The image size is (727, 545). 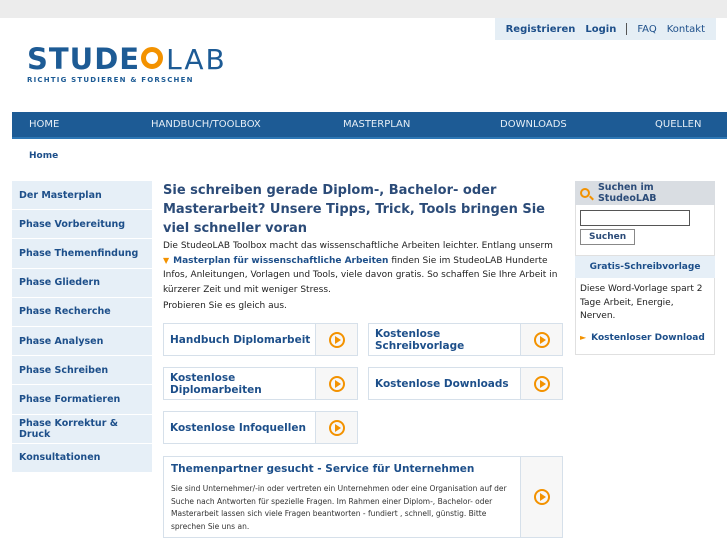 I want to click on sidebar-item-recherche: Phase Recherche, so click(x=82, y=312).